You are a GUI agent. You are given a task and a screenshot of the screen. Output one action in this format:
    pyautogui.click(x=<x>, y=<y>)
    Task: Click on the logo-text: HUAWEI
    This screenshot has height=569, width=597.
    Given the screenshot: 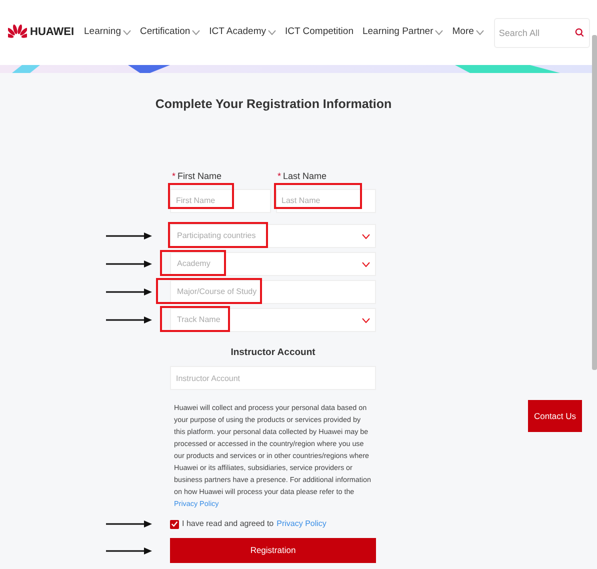 What is the action you would take?
    pyautogui.click(x=52, y=32)
    